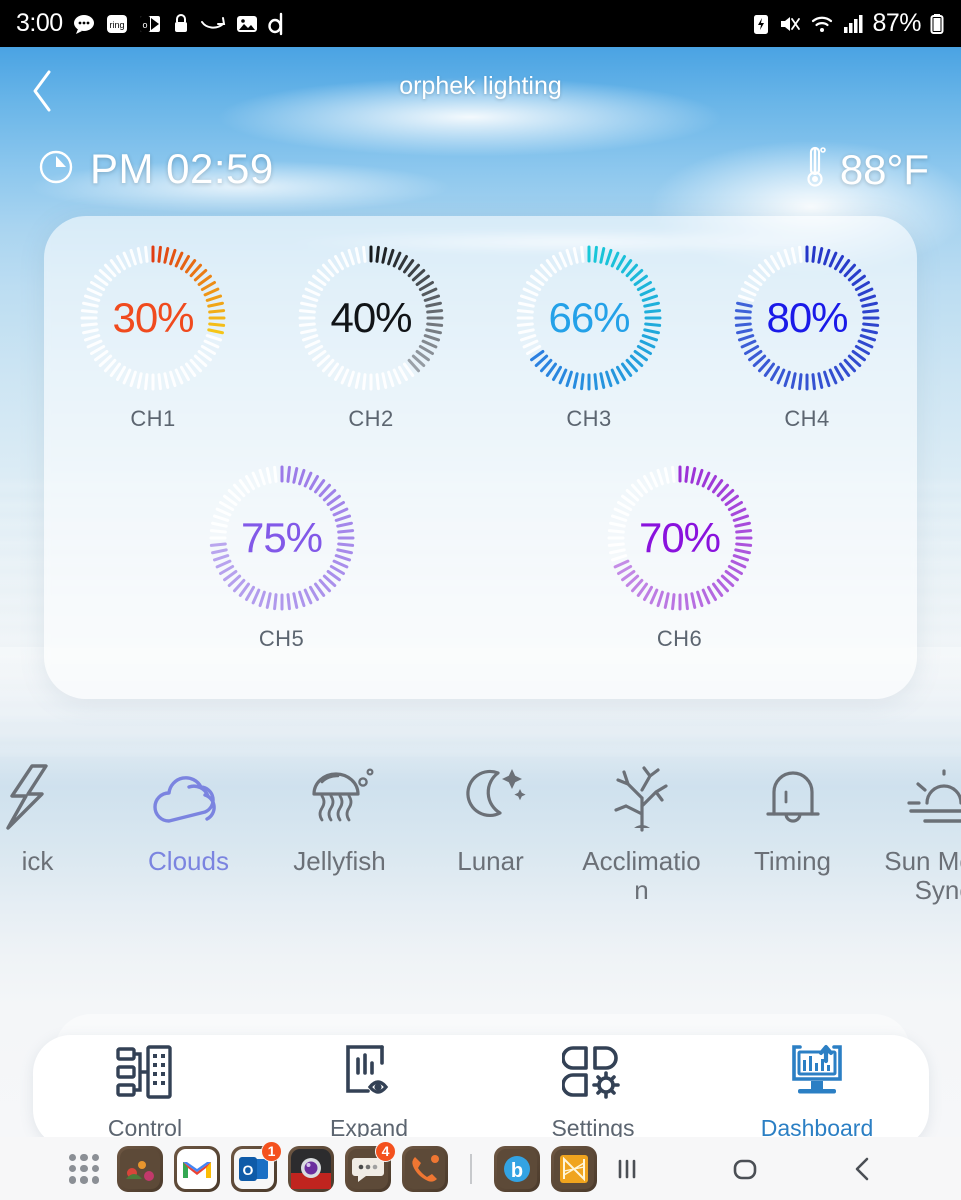 The width and height of the screenshot is (961, 1200). I want to click on home-button, so click(745, 1169).